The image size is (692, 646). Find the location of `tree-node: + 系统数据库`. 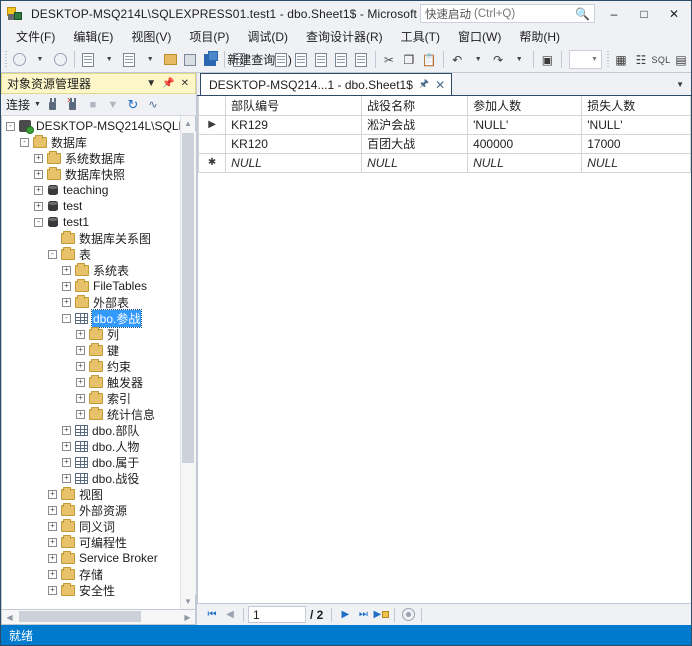

tree-node: + 系统数据库 is located at coordinates (91, 158).